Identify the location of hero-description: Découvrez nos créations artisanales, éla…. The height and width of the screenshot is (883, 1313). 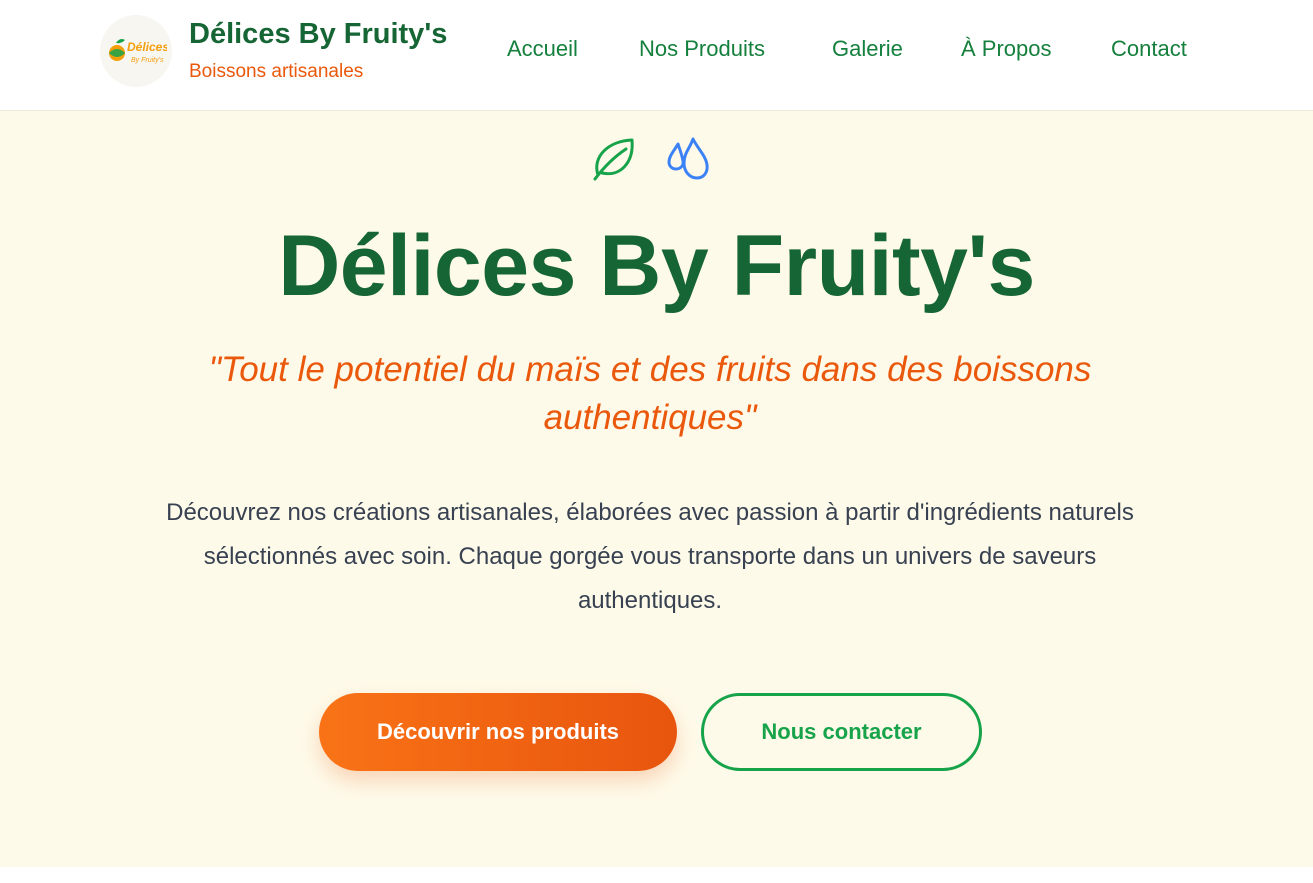
(650, 556).